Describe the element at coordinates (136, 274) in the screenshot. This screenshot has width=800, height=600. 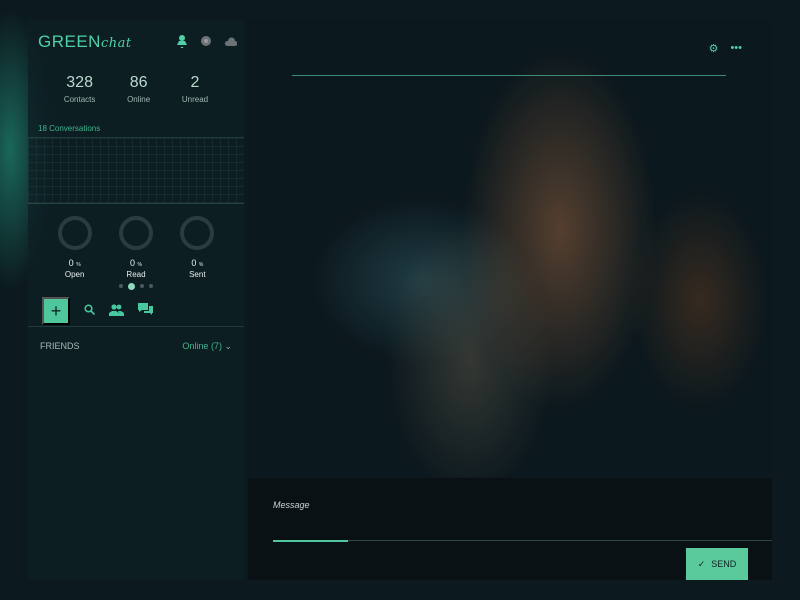
I see `ring-label: Read` at that location.